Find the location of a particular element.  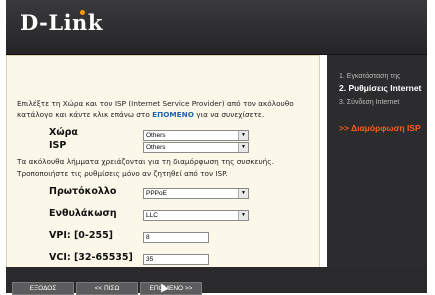

encapsulation-select-value: LLC is located at coordinates (152, 215).